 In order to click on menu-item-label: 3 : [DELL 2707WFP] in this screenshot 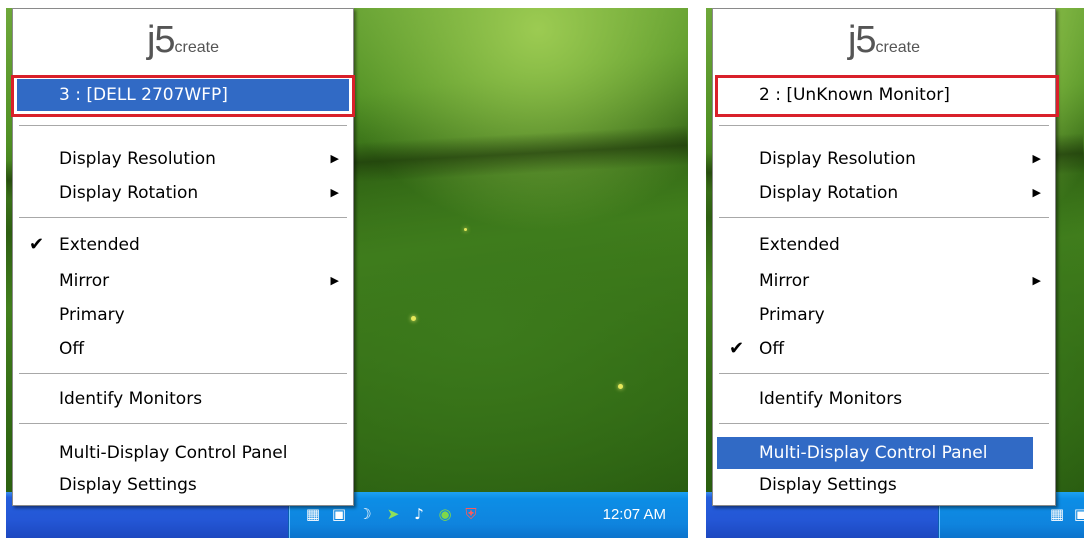, I will do `click(143, 95)`.